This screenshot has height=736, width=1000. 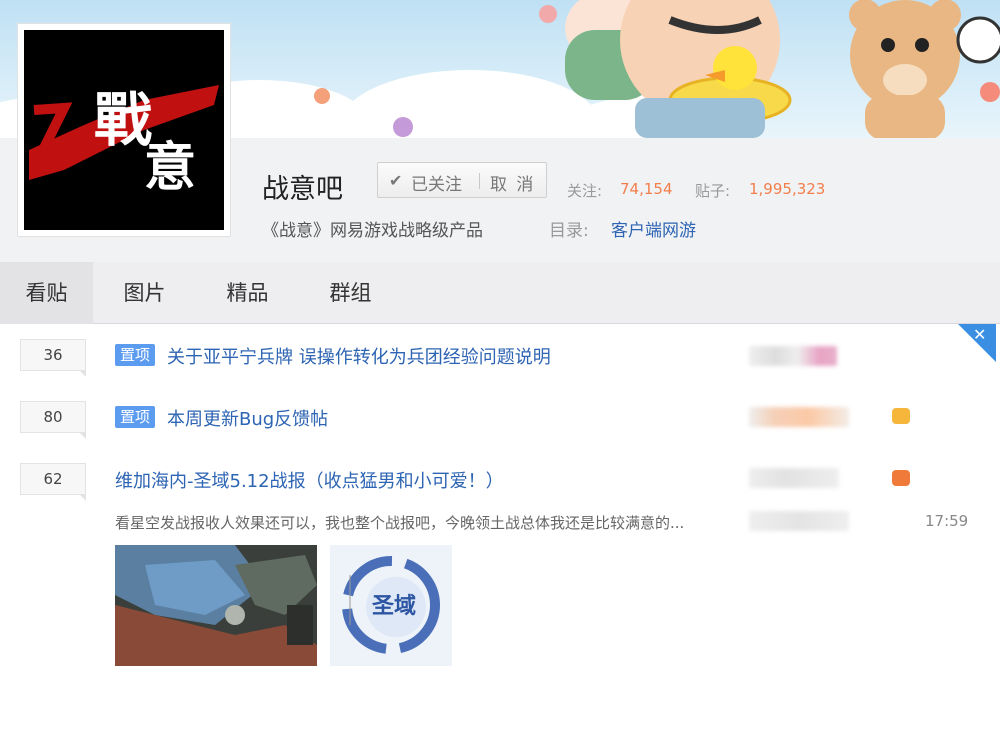 I want to click on gamepad-badge-icon, so click(x=901, y=478).